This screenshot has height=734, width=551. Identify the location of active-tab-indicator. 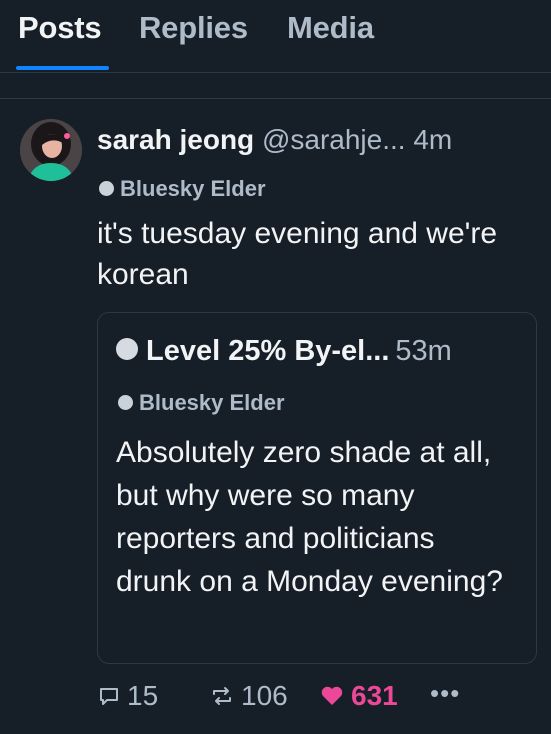
(62, 68).